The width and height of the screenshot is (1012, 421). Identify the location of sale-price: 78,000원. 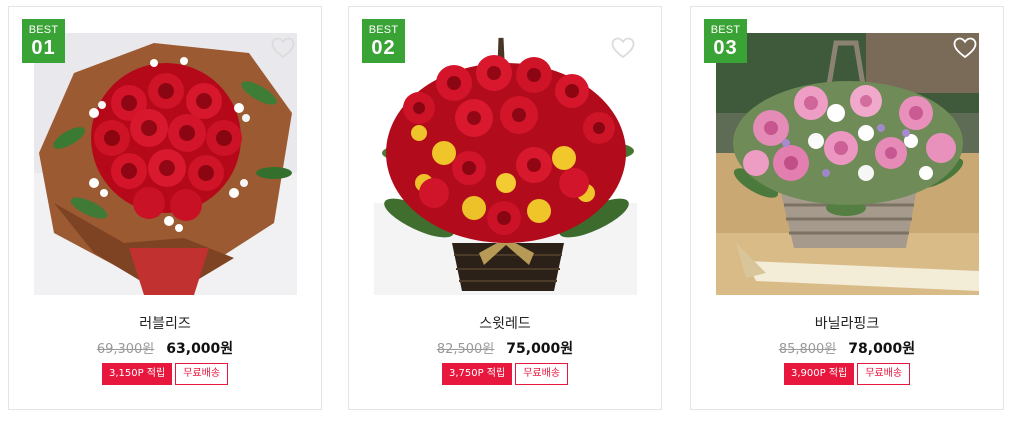
(882, 349).